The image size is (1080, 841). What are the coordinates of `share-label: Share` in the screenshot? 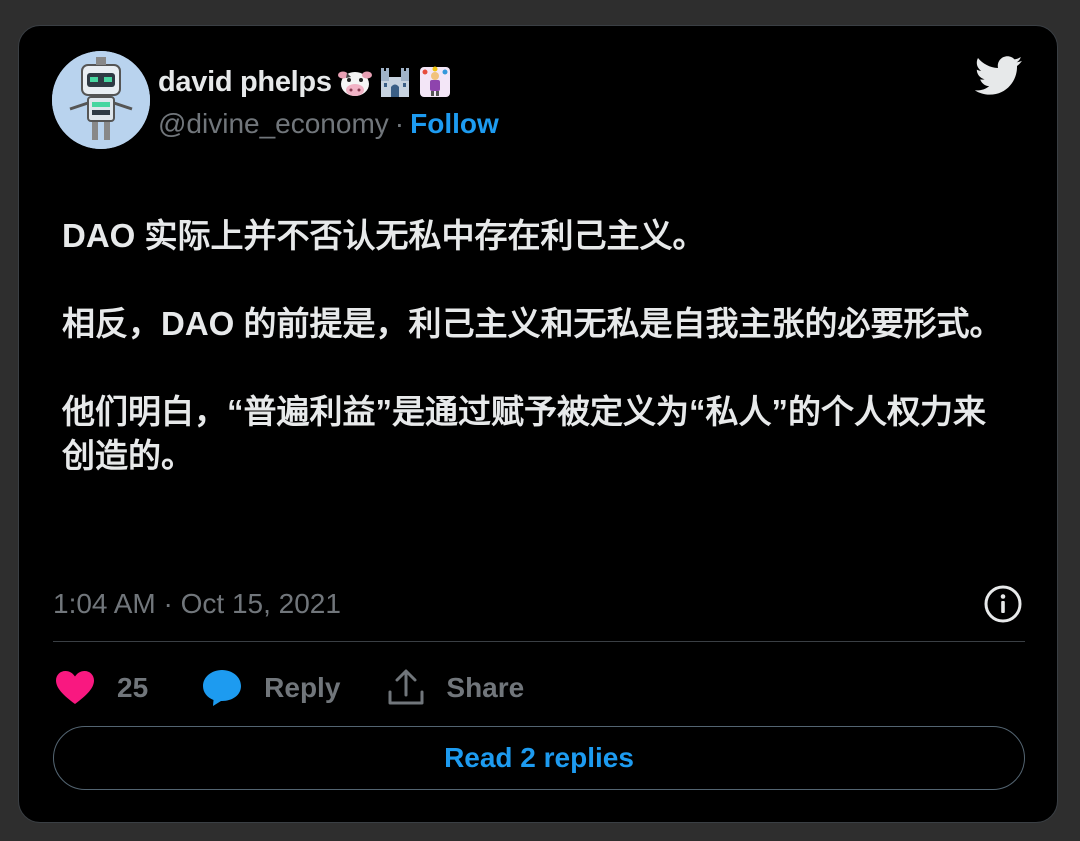 It's located at (485, 687).